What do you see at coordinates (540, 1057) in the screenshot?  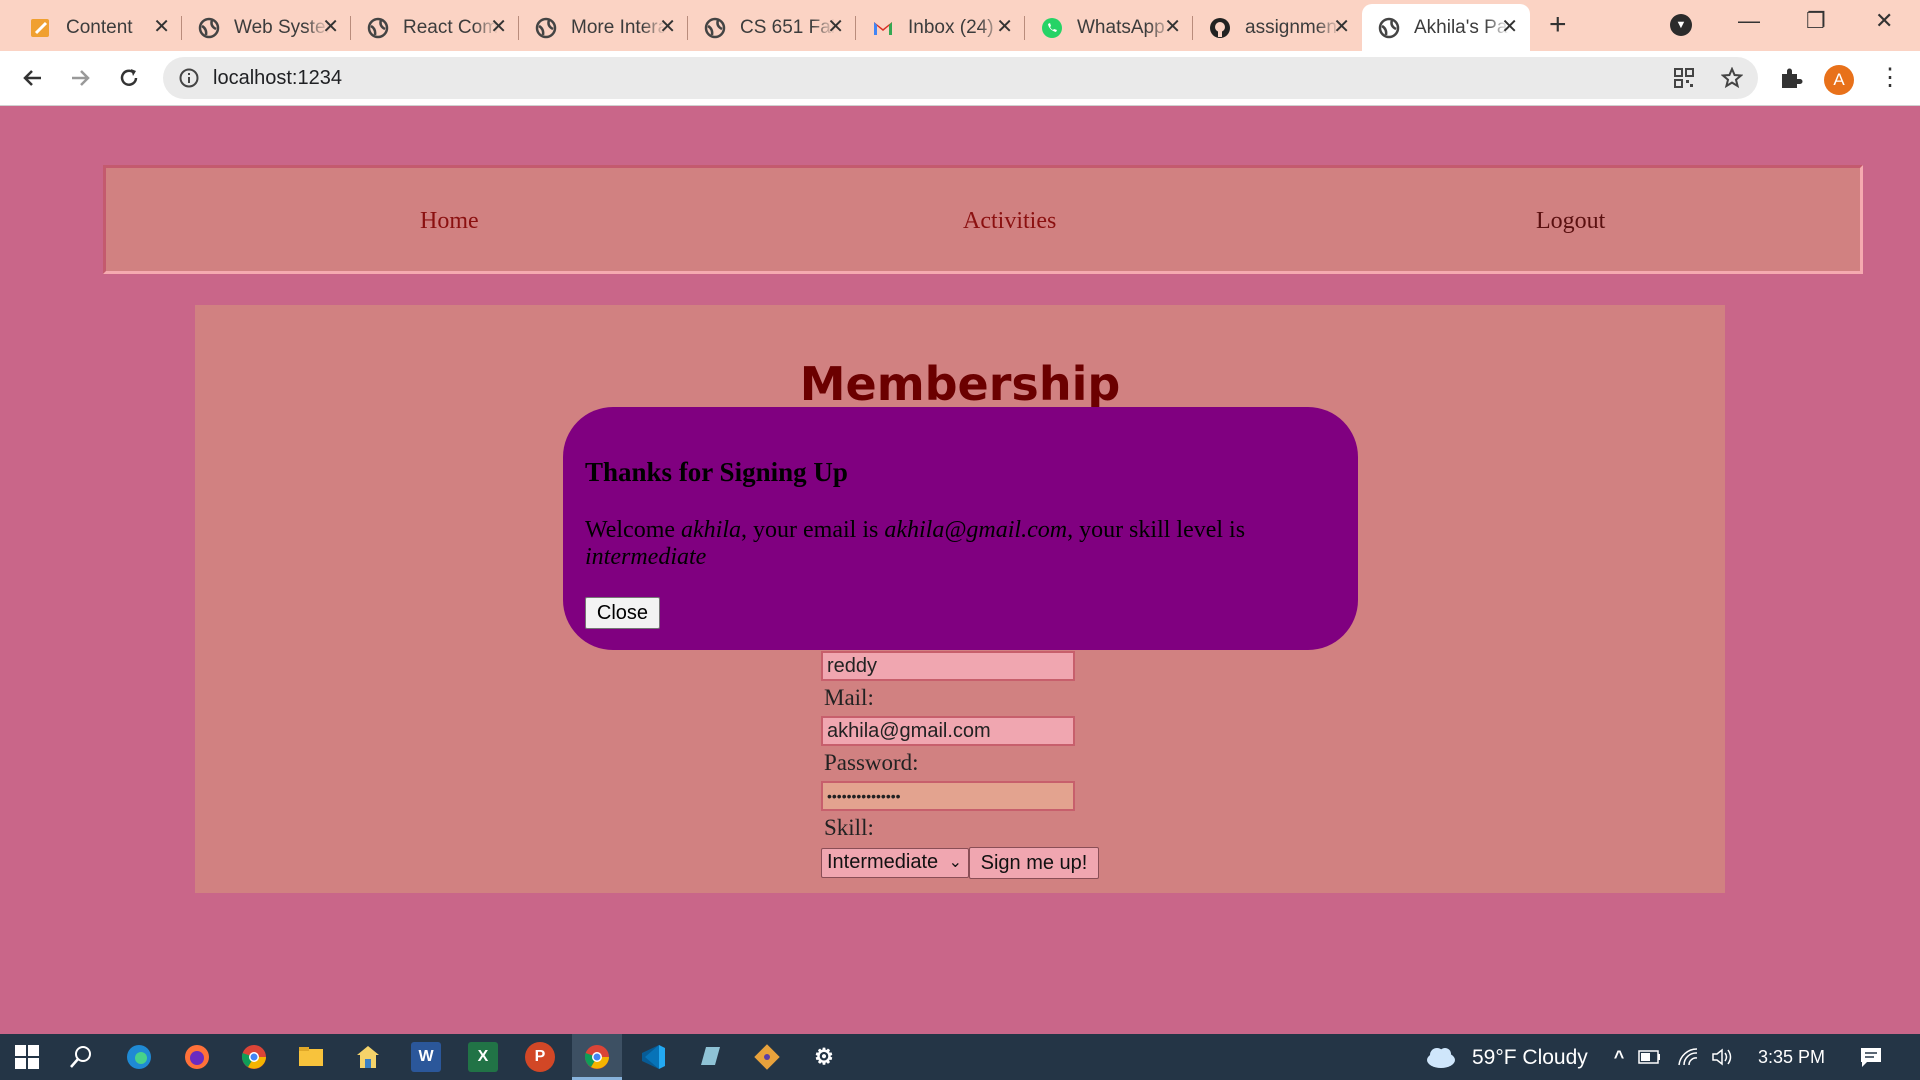 I see `powerpoint-icon: P` at bounding box center [540, 1057].